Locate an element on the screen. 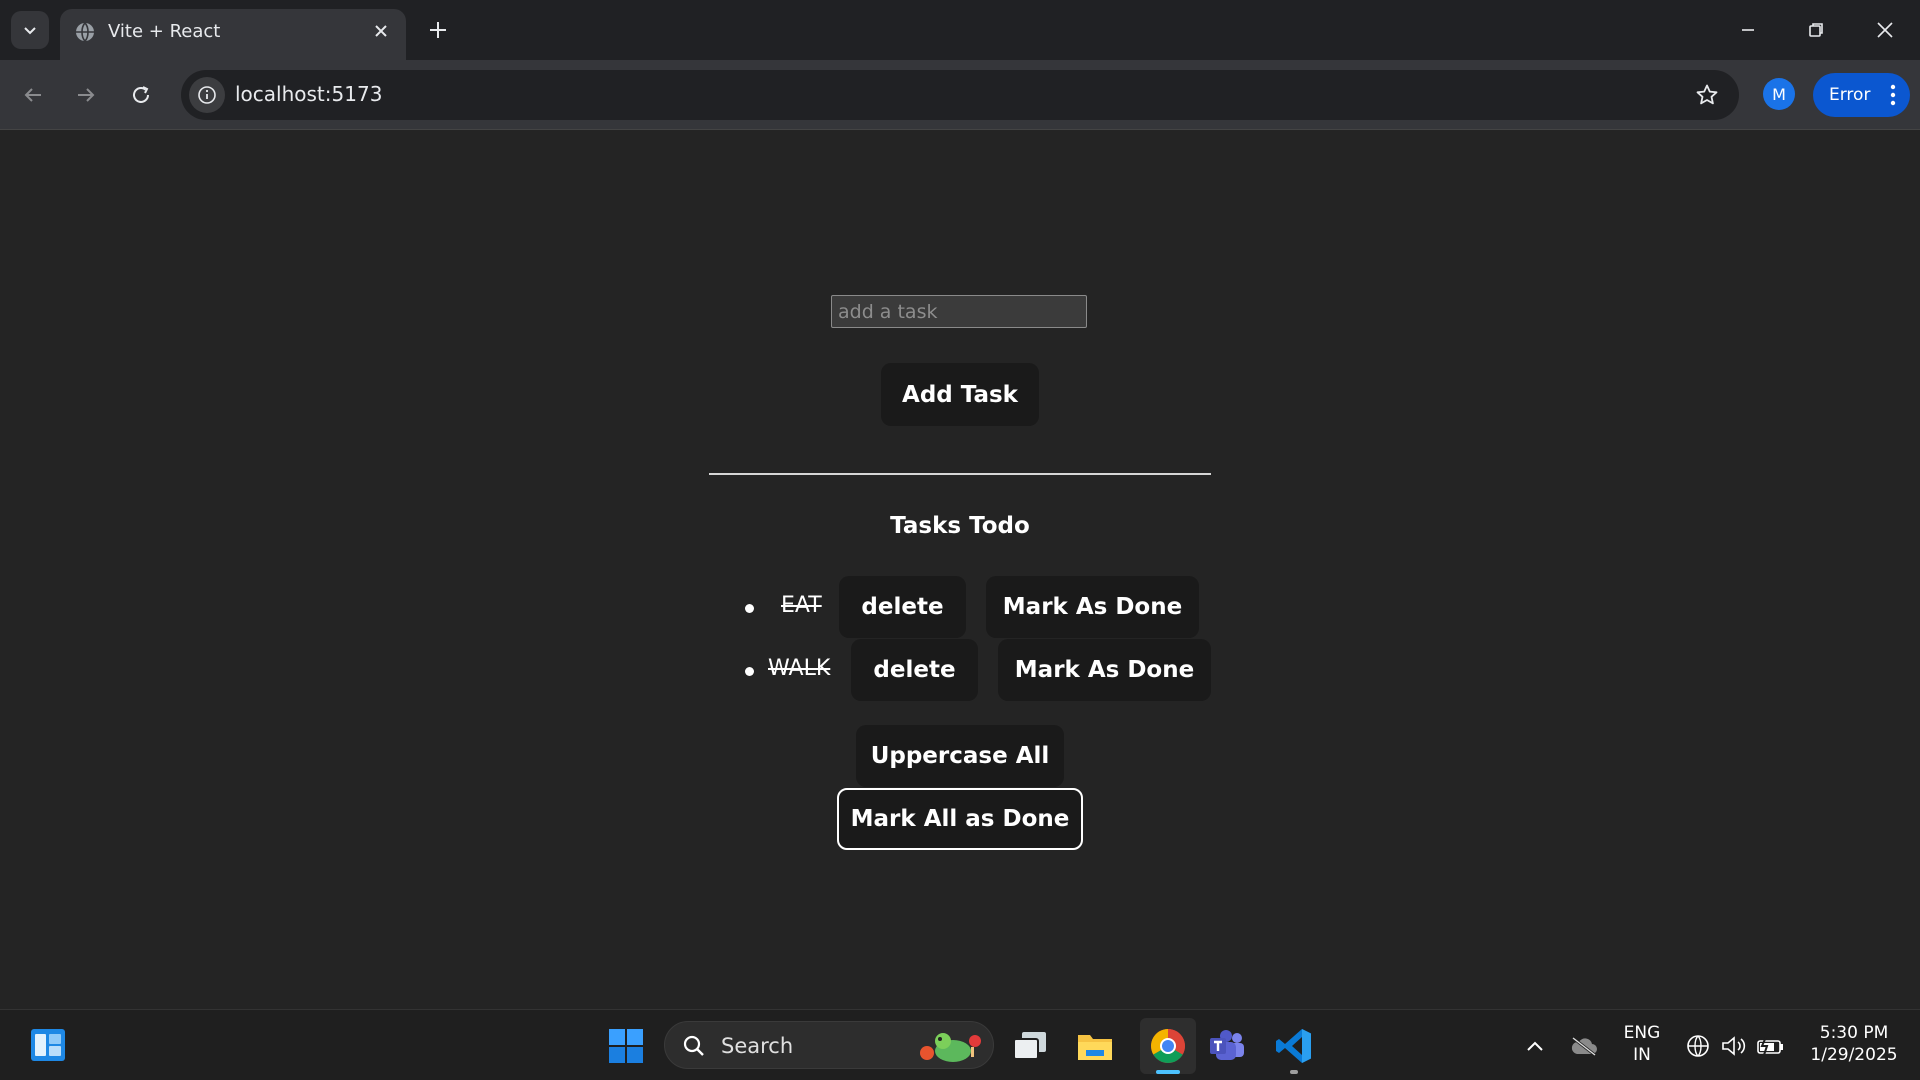  reload-button is located at coordinates (141, 95).